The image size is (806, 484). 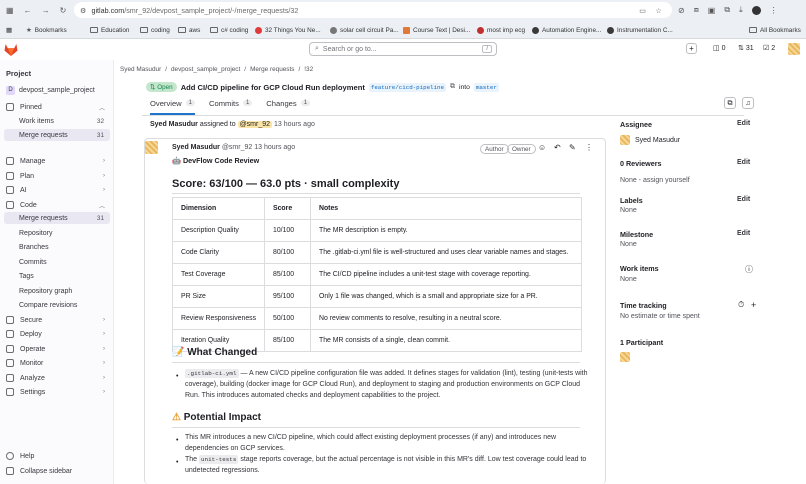 I want to click on sidebar-item-operate: Operate ›, so click(x=57, y=349).